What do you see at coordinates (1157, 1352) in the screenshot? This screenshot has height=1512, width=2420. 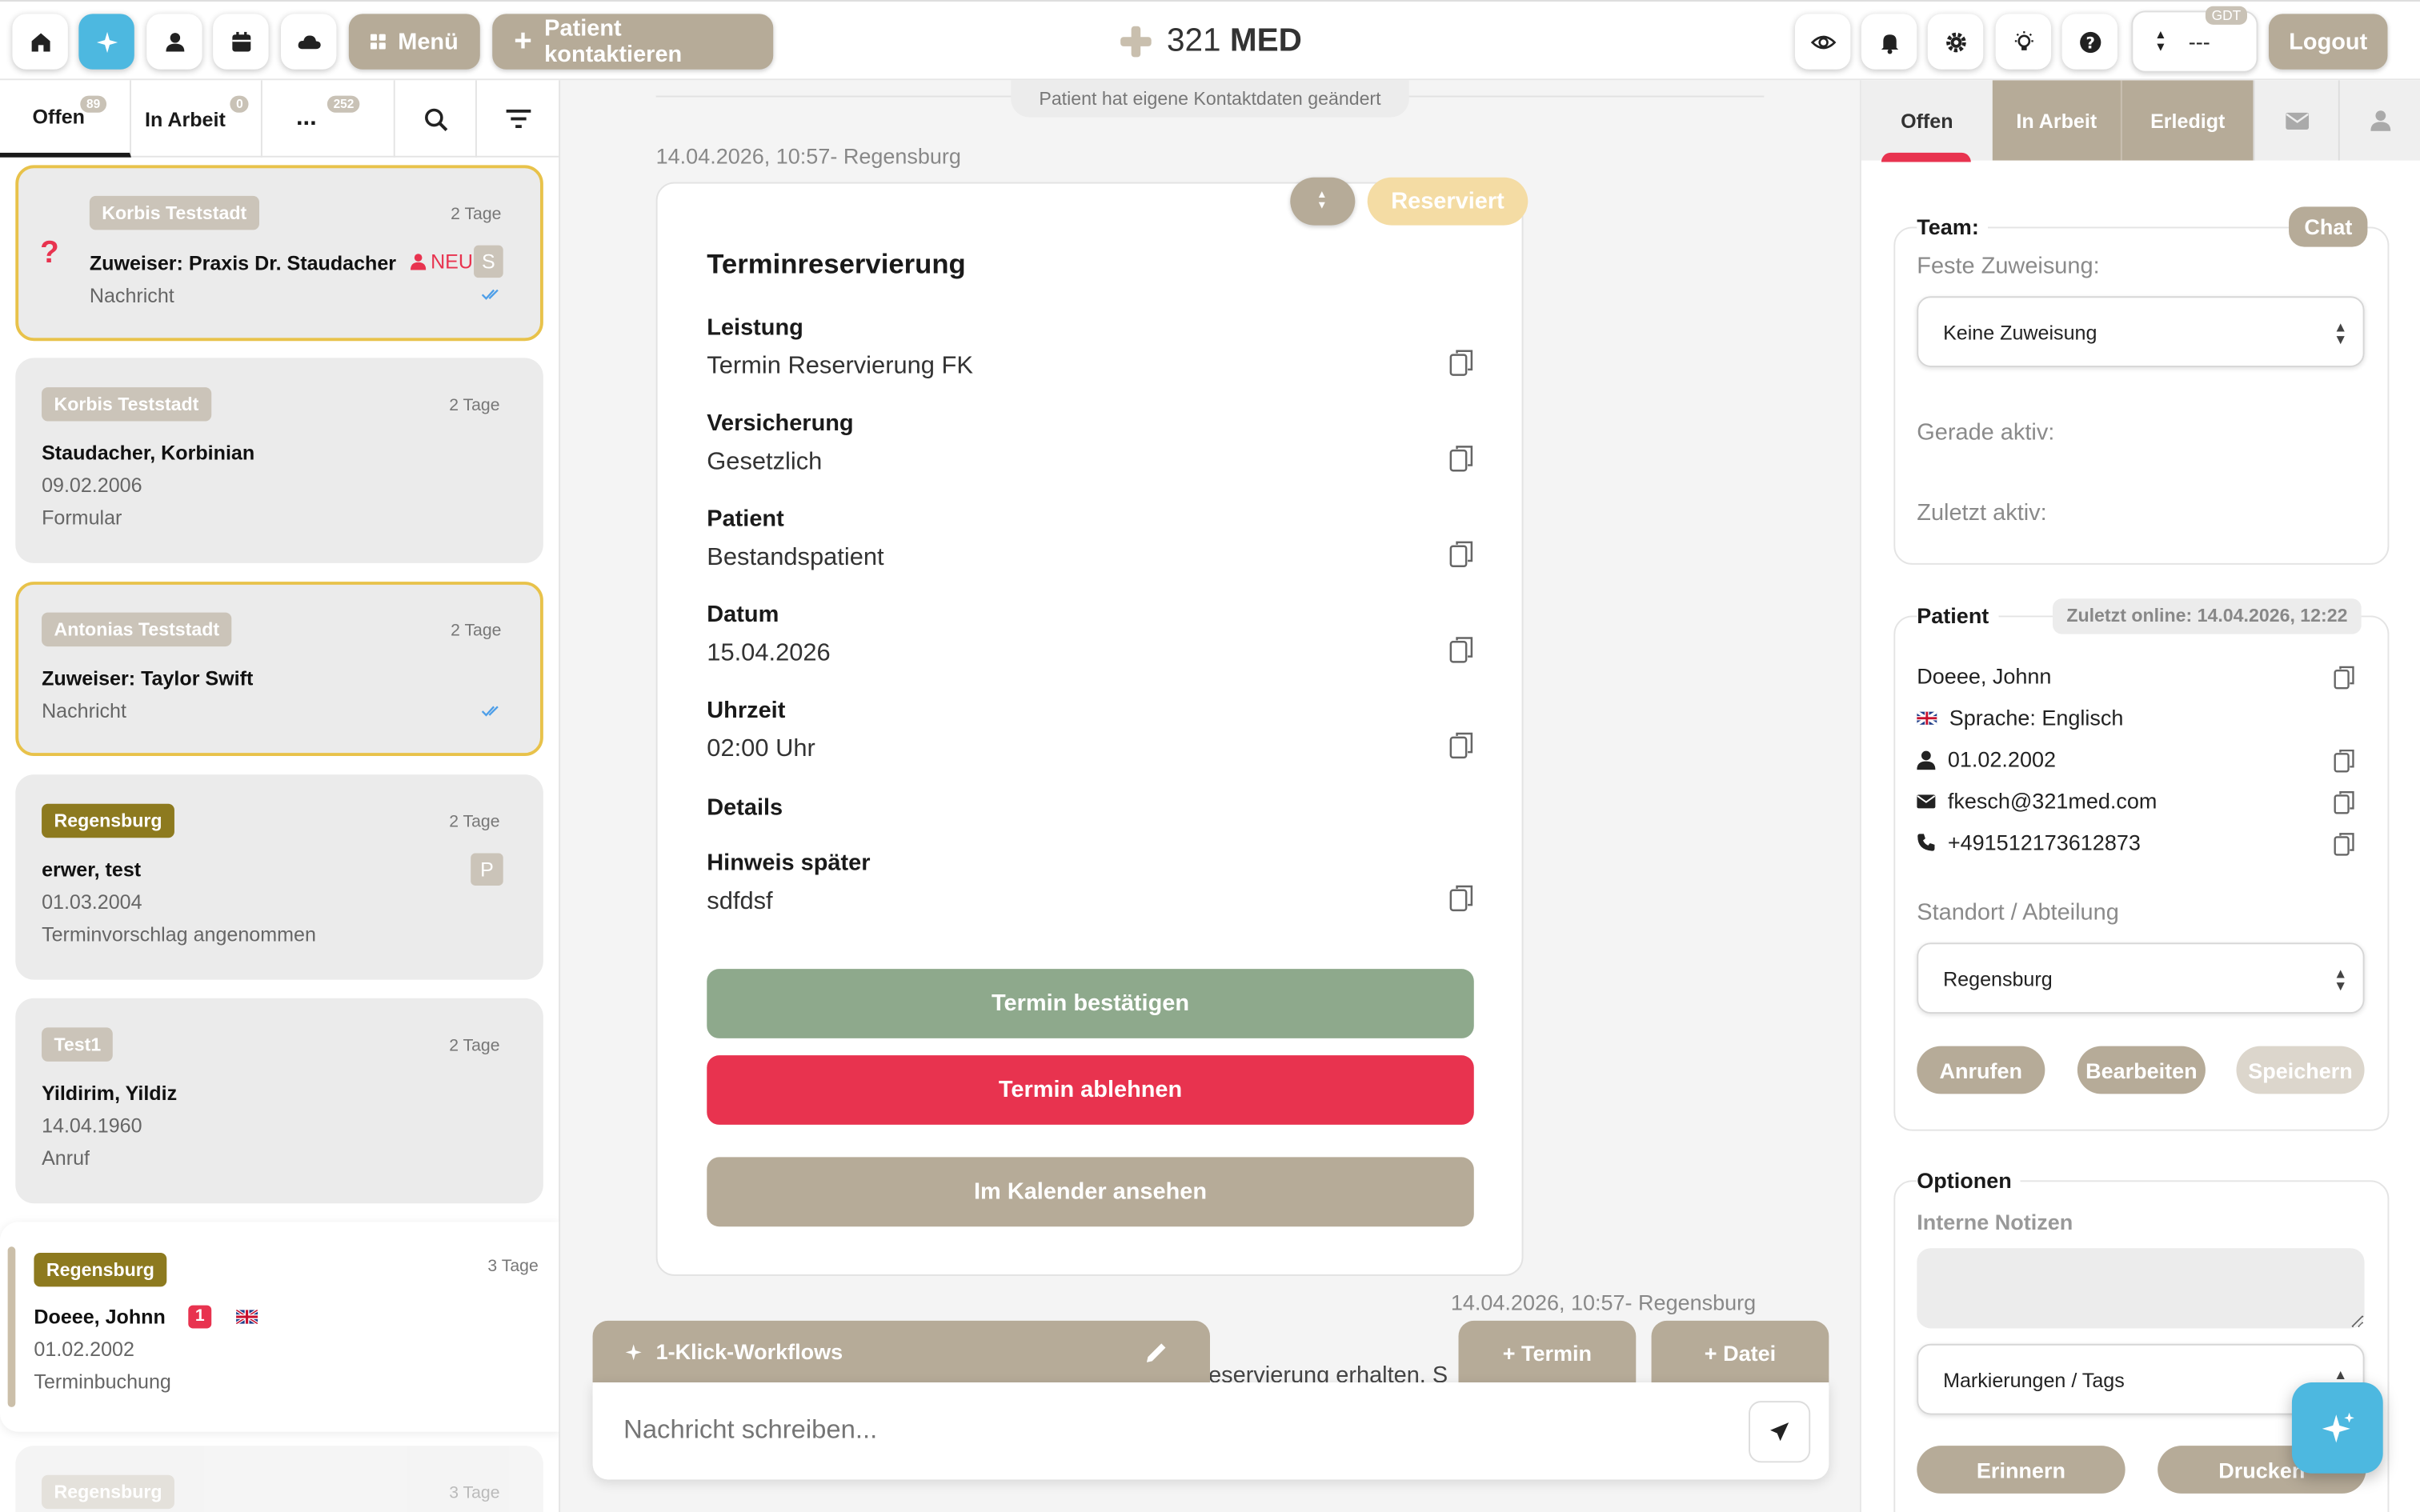 I see `pencil-icon` at bounding box center [1157, 1352].